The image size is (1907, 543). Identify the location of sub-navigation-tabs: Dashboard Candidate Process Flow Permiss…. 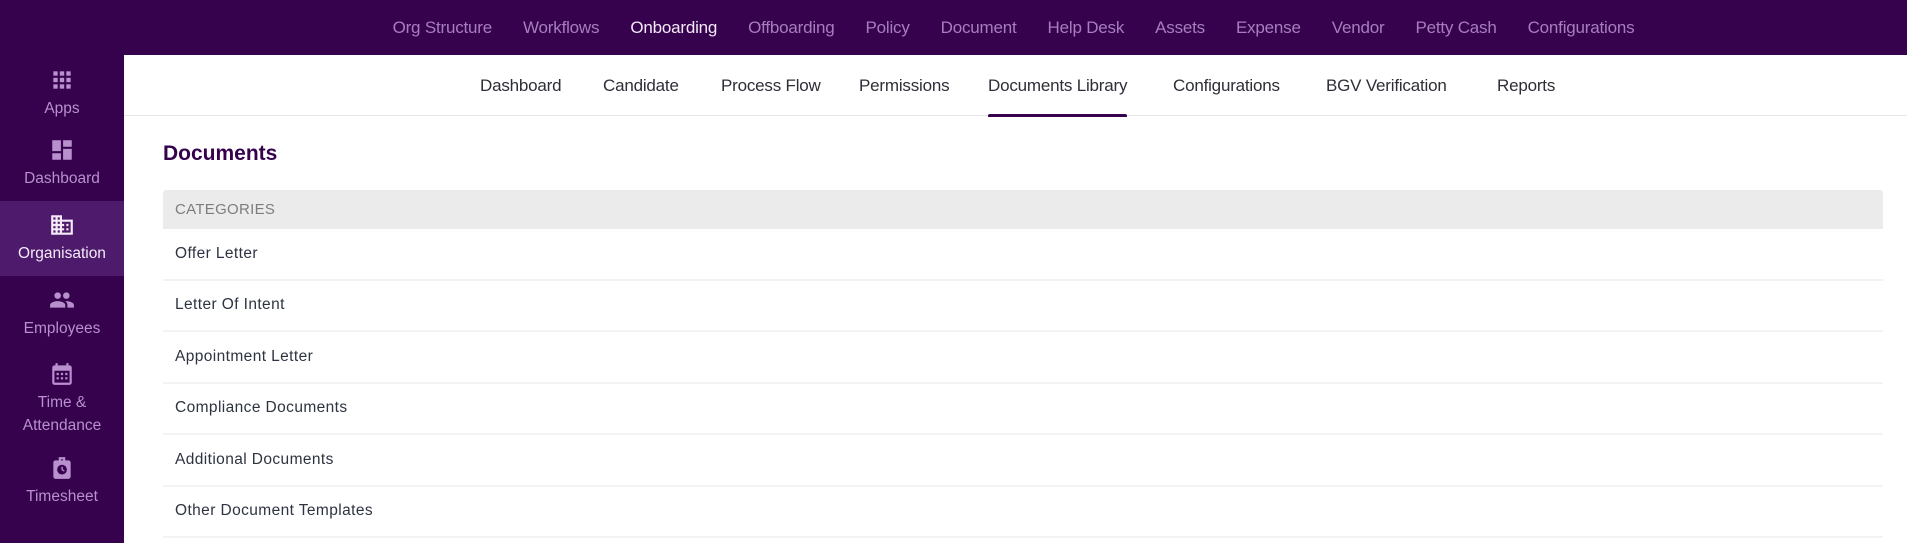
(1015, 86).